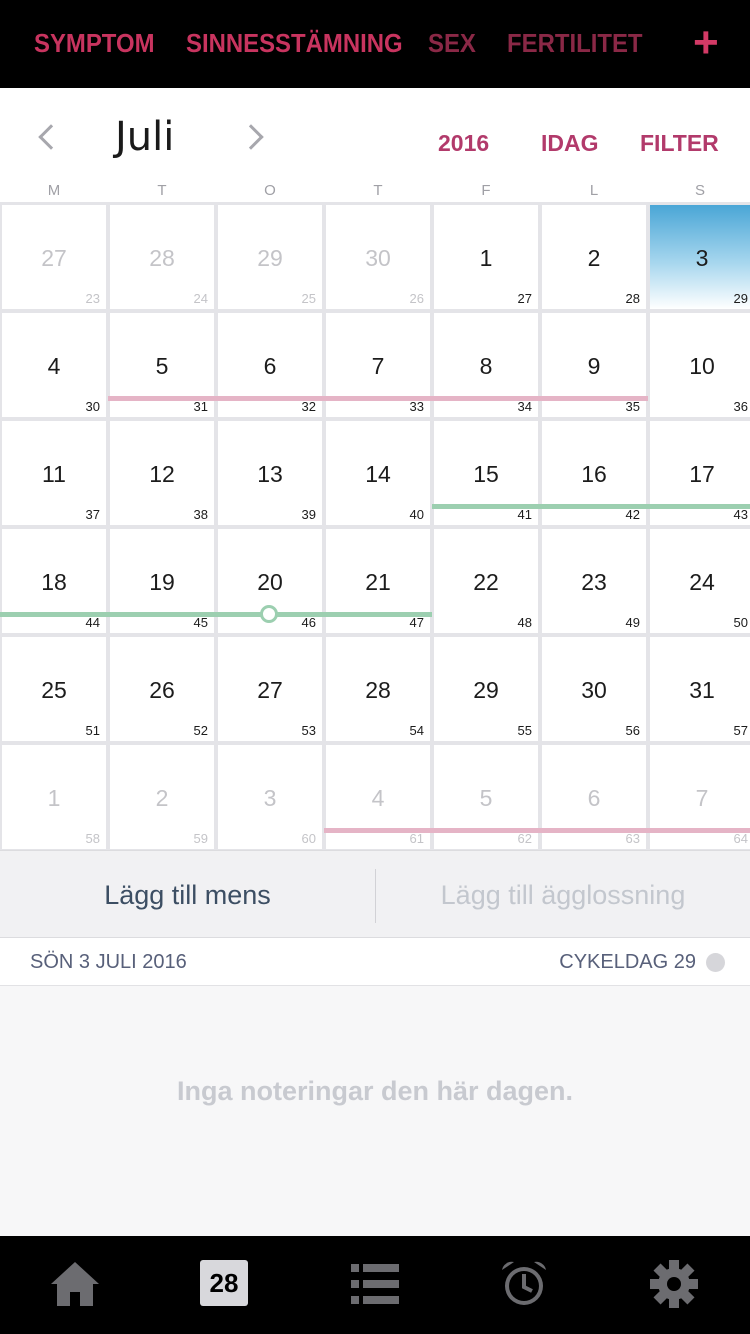 Image resolution: width=750 pixels, height=1334 pixels. I want to click on cycle-day-number: 53, so click(308, 730).